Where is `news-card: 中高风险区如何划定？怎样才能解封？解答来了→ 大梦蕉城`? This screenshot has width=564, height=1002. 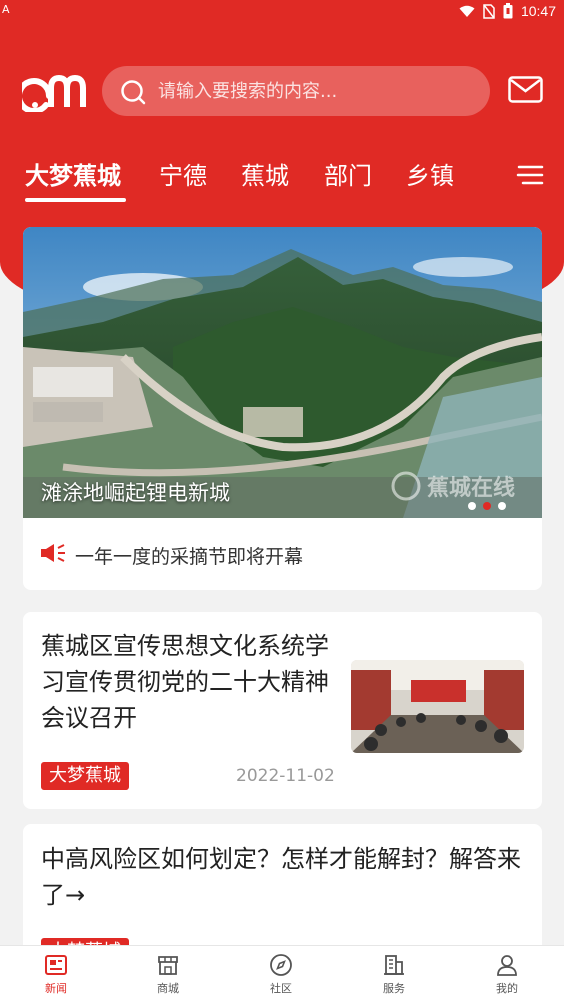 news-card: 中高风险区如何划定？怎样才能解封？解答来了→ 大梦蕉城 is located at coordinates (282, 894).